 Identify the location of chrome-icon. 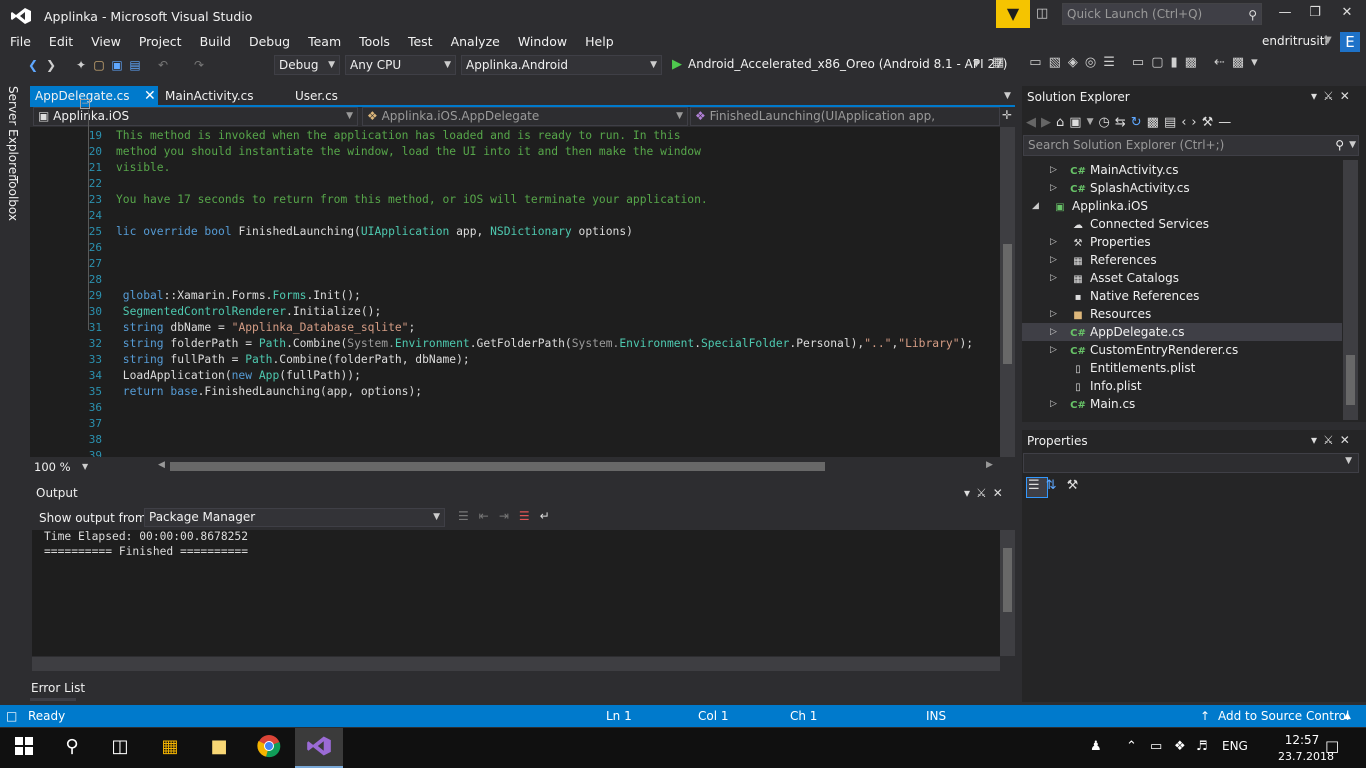
(269, 748).